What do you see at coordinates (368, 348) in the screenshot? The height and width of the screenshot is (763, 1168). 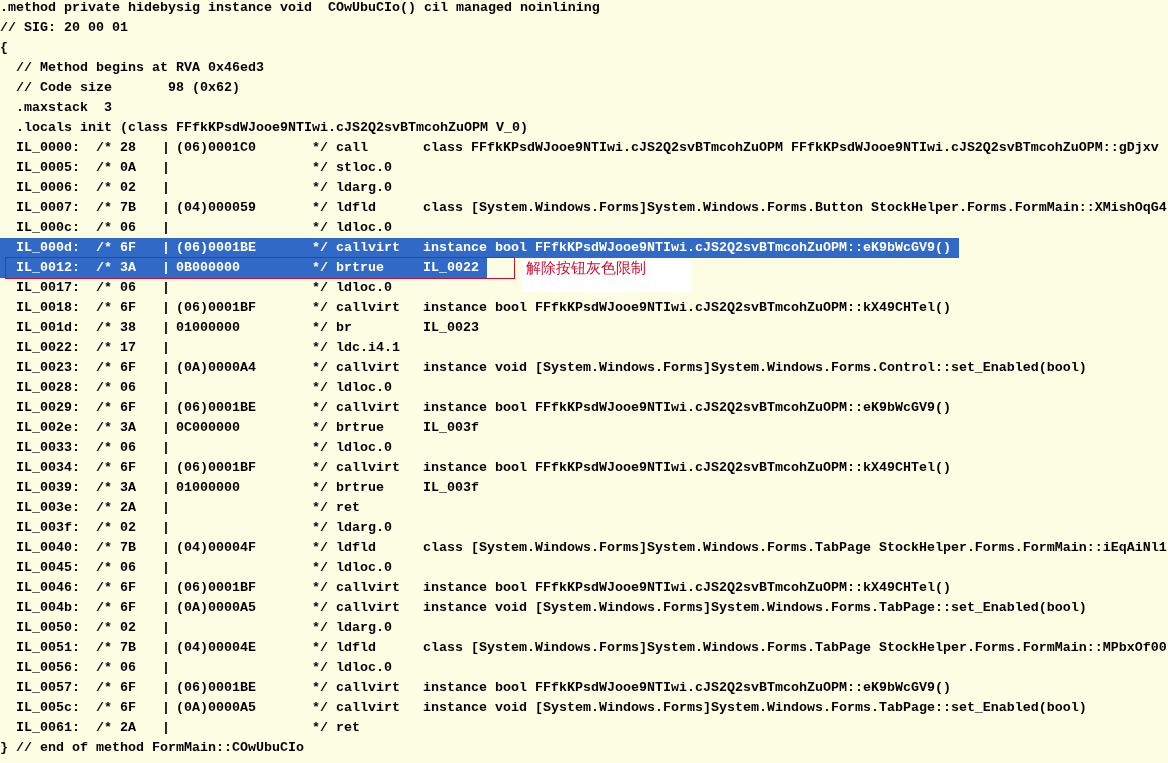 I see `opcode: ldc.i4.1` at bounding box center [368, 348].